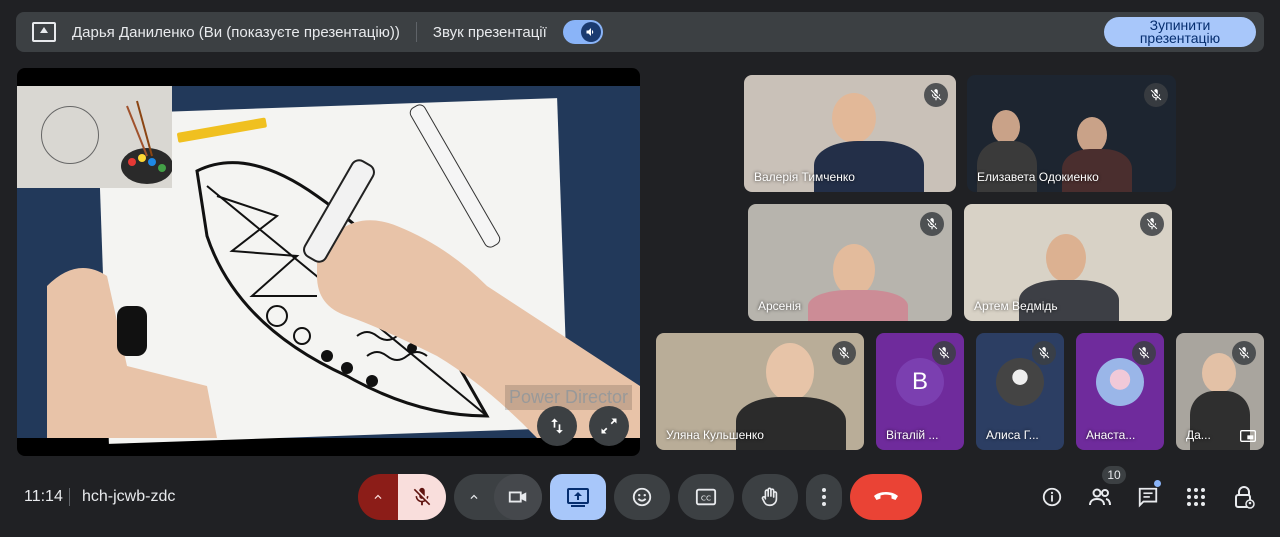 The image size is (1280, 537). I want to click on fullscreen-button, so click(609, 426).